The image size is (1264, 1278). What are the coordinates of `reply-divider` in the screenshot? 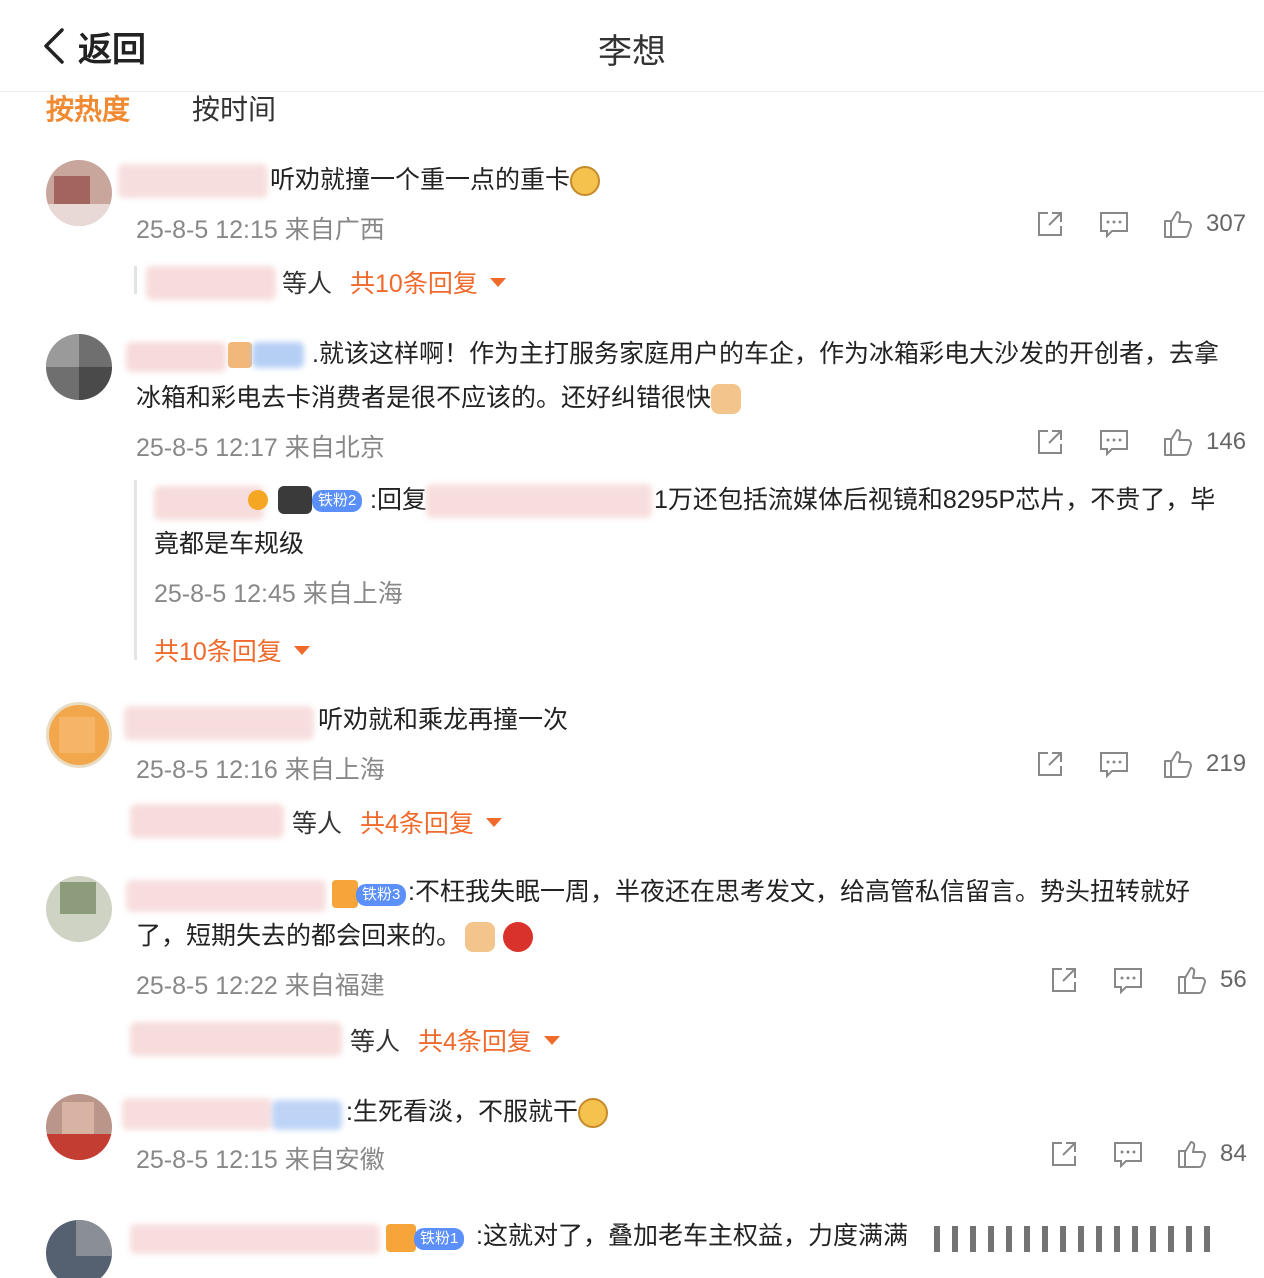 It's located at (135, 280).